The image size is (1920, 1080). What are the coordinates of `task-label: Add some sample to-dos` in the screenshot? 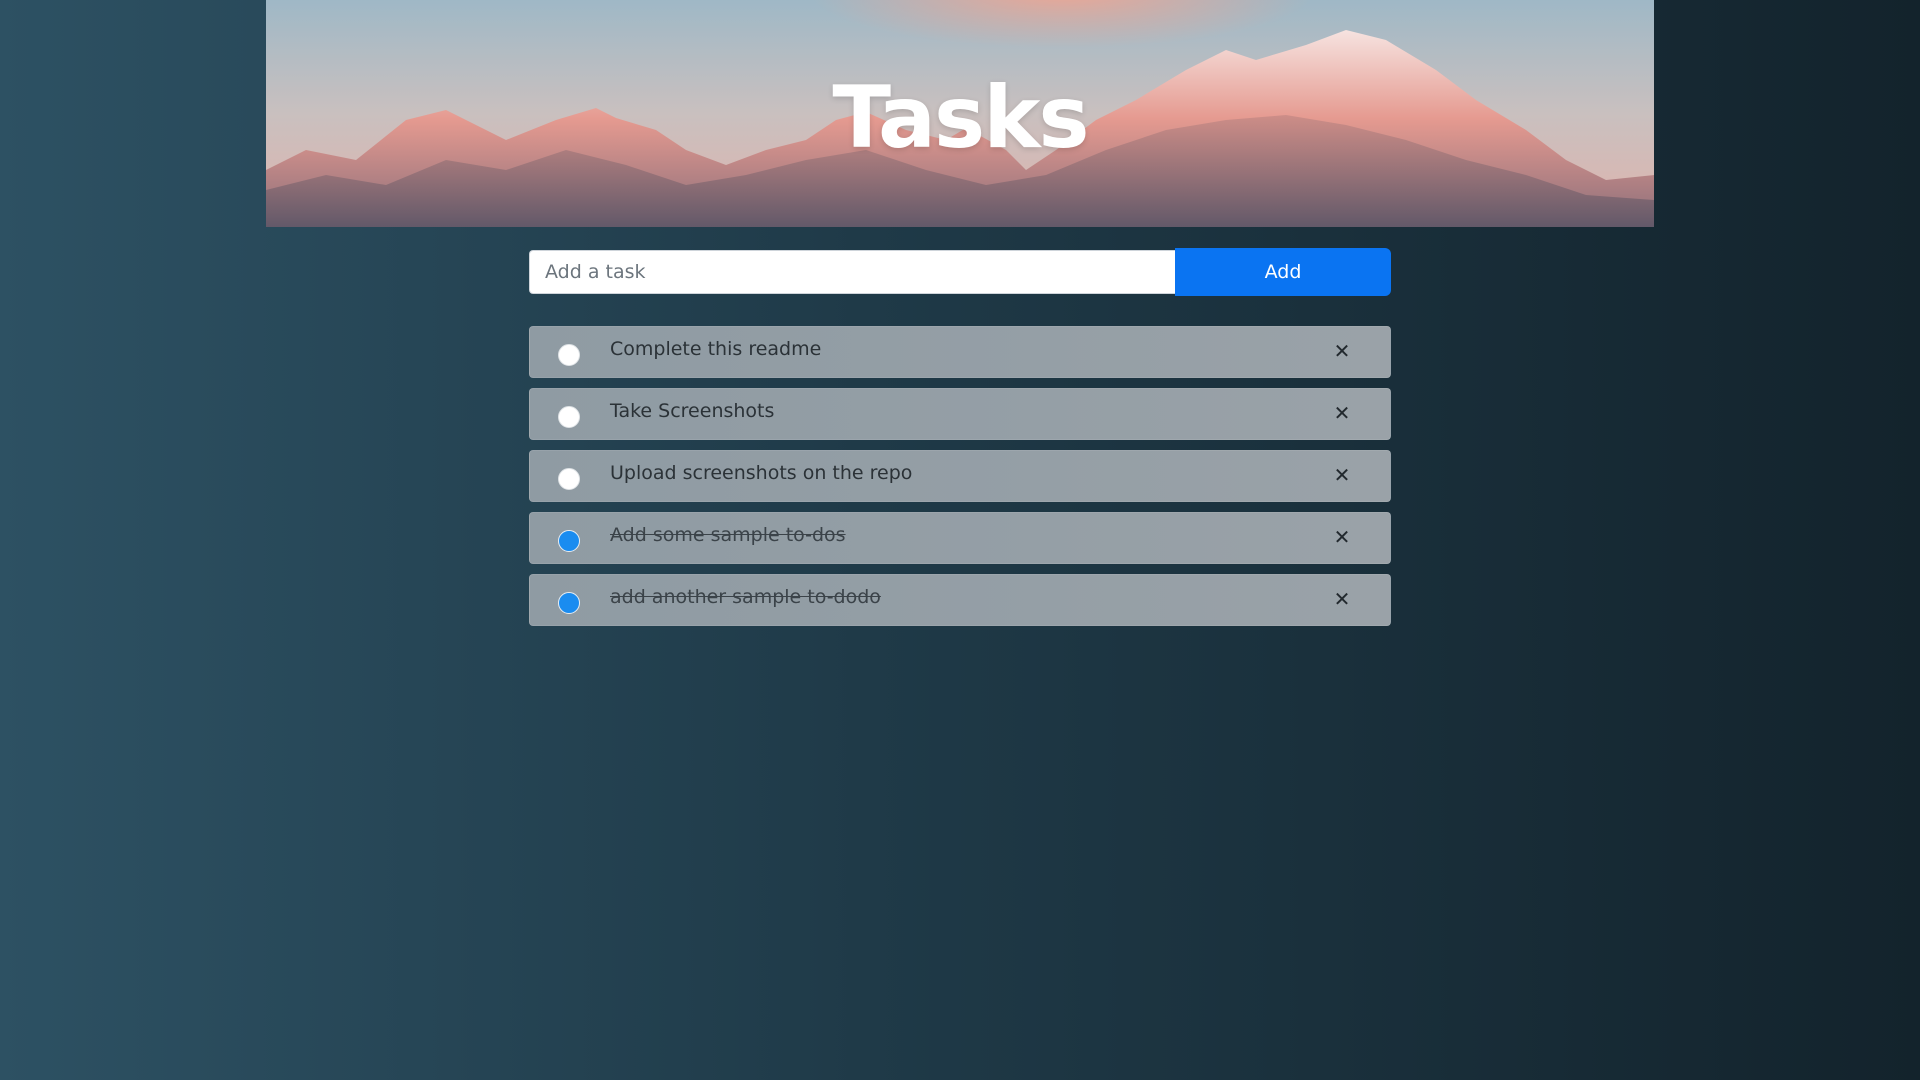 It's located at (728, 535).